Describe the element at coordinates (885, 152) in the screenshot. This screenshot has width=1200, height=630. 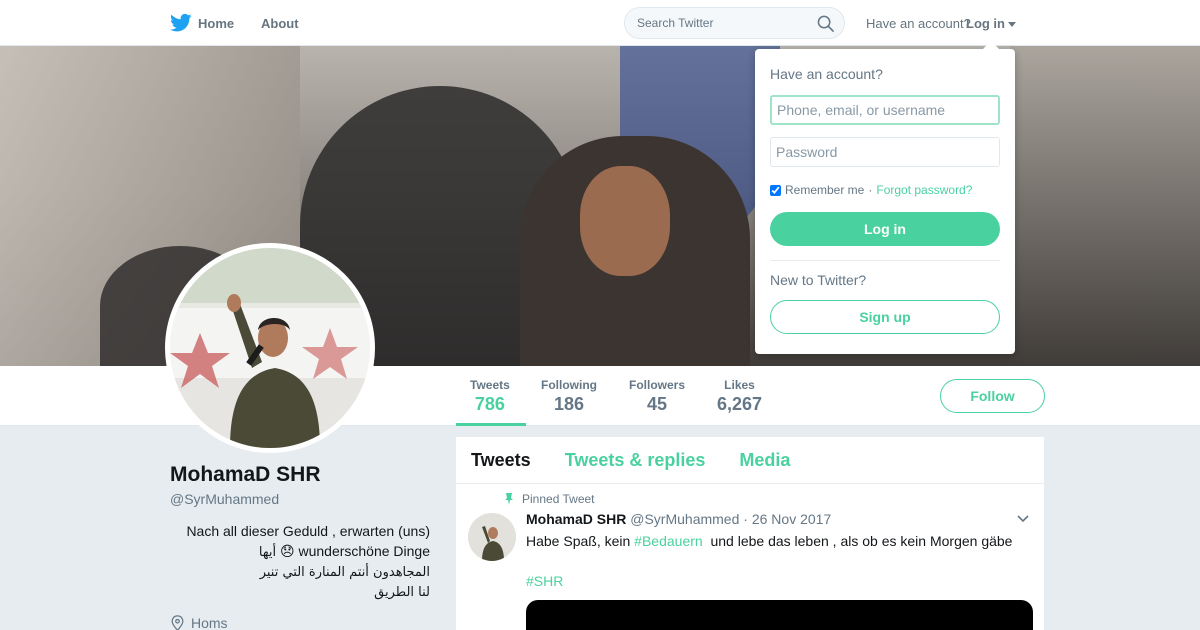
I see `password-field` at that location.